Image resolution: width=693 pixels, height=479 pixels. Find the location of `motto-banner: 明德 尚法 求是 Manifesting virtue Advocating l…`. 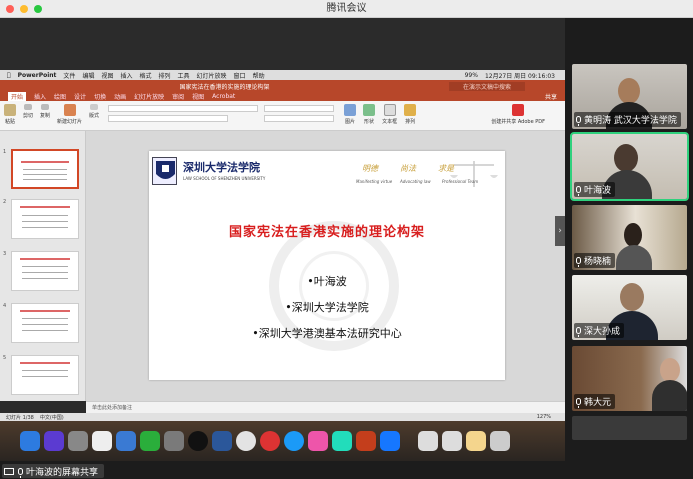

motto-banner: 明德 尚法 求是 Manifesting virtue Advocating l… is located at coordinates (429, 174).